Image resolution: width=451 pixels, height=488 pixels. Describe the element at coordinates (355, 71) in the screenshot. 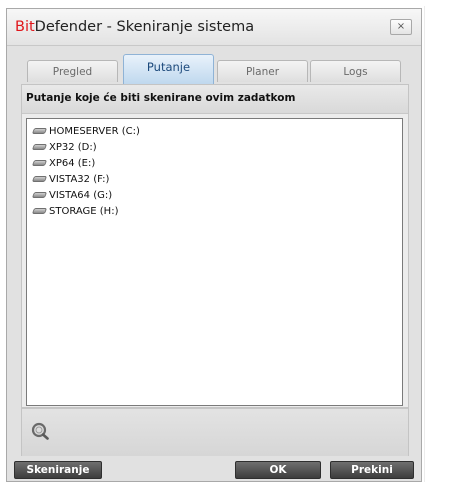

I see `tab-logs: Logs` at that location.